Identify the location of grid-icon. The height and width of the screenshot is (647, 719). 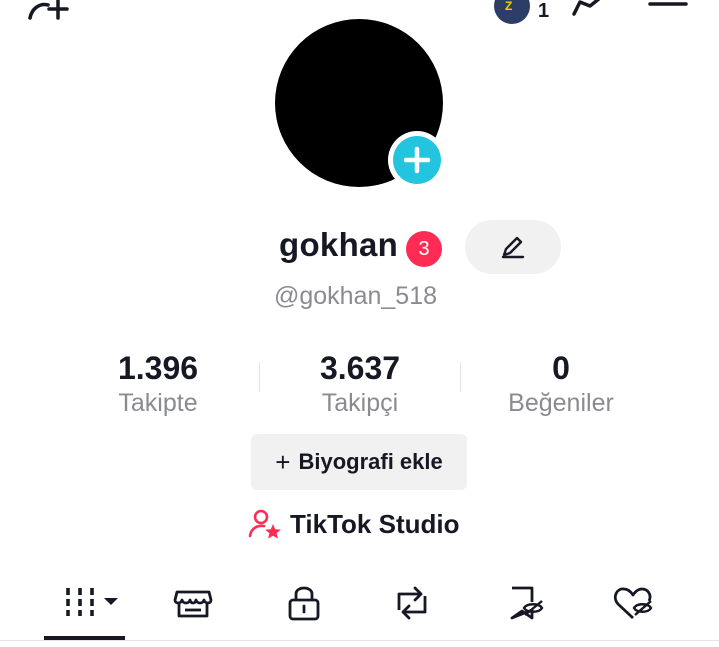
(92, 602).